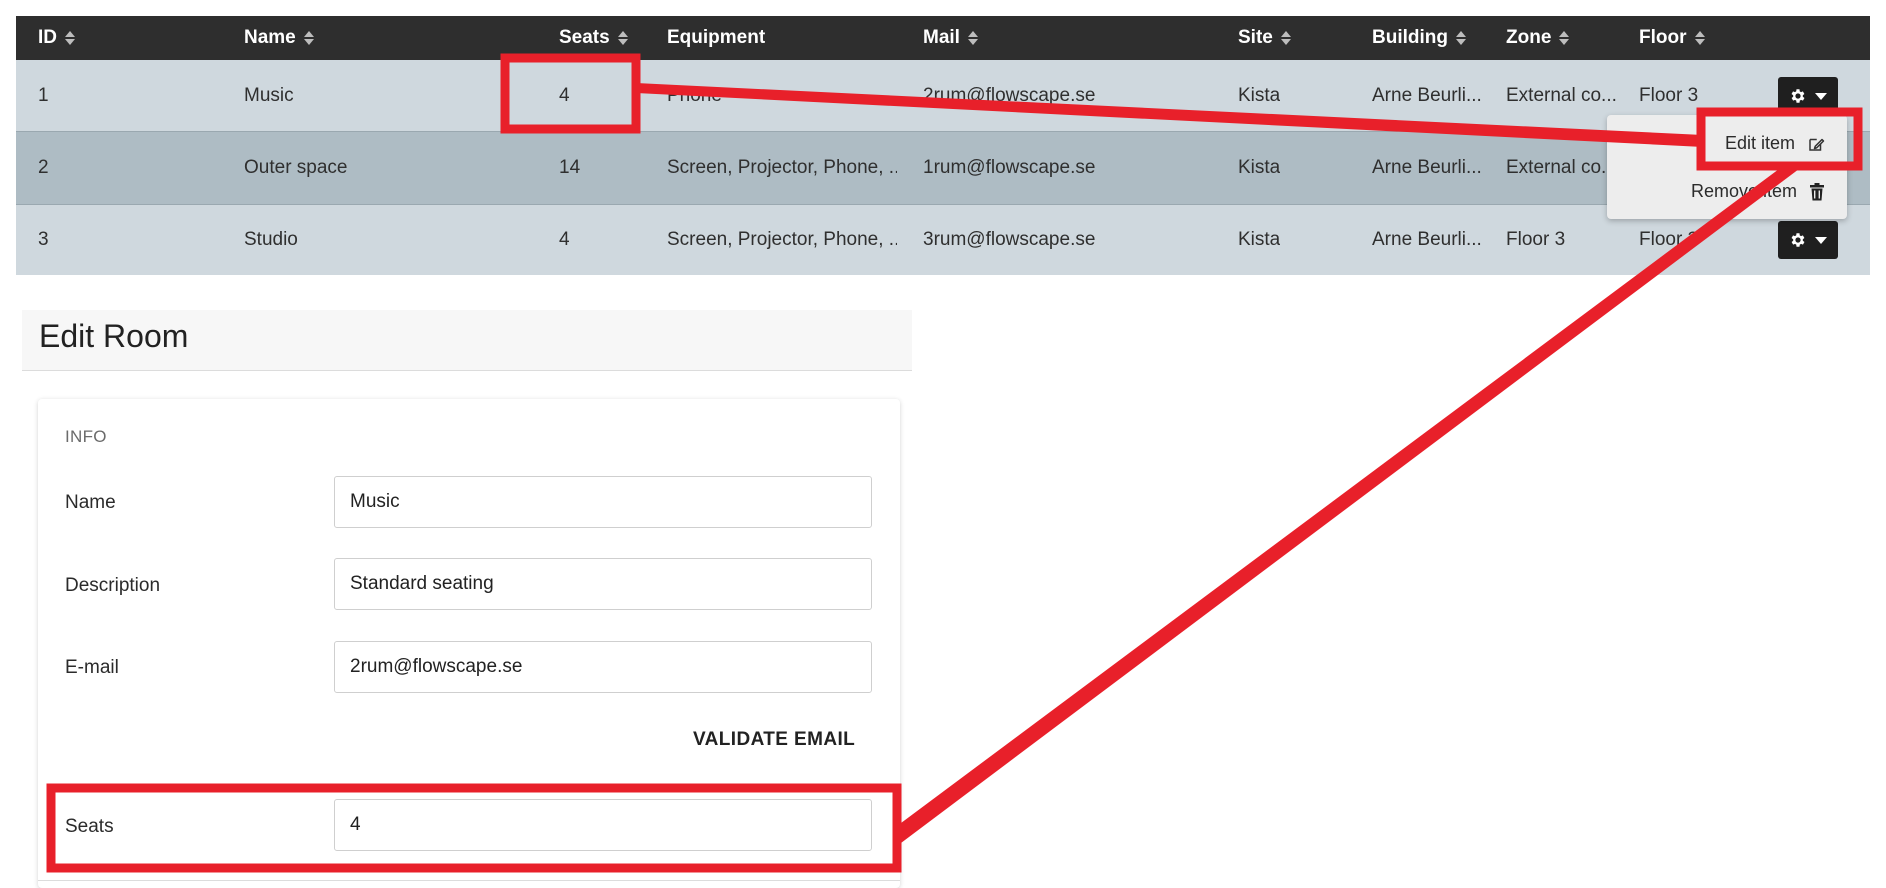 Image resolution: width=1886 pixels, height=888 pixels. Describe the element at coordinates (1009, 167) in the screenshot. I see `cell-mail: 1rum@flowscape.se` at that location.